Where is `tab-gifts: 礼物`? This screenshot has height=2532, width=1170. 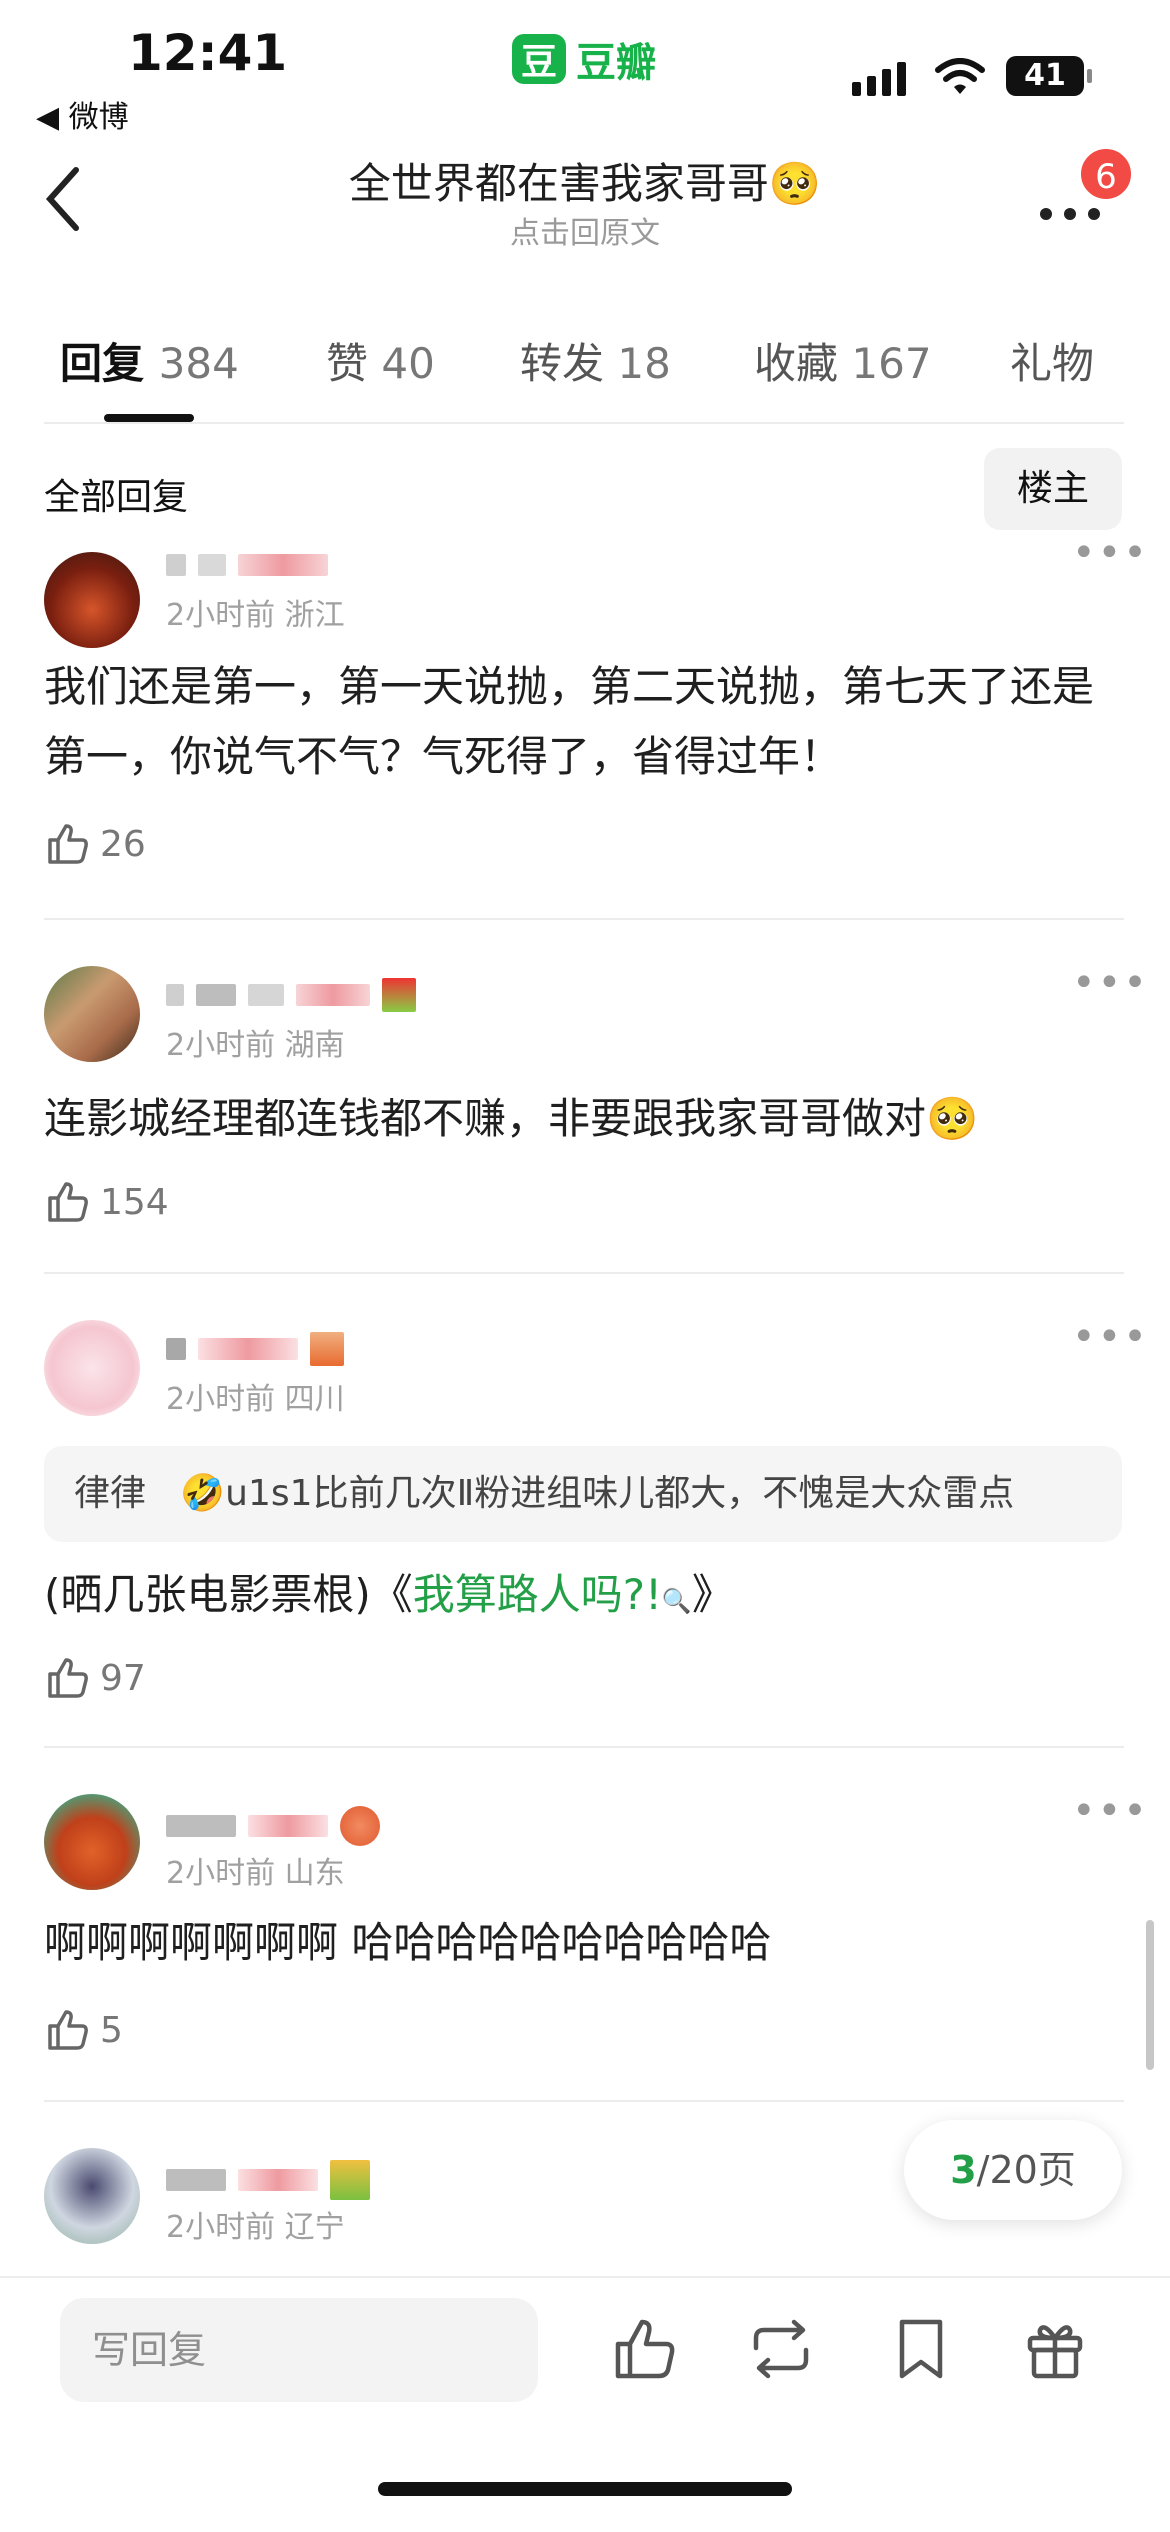
tab-gifts: 礼物 is located at coordinates (1052, 360).